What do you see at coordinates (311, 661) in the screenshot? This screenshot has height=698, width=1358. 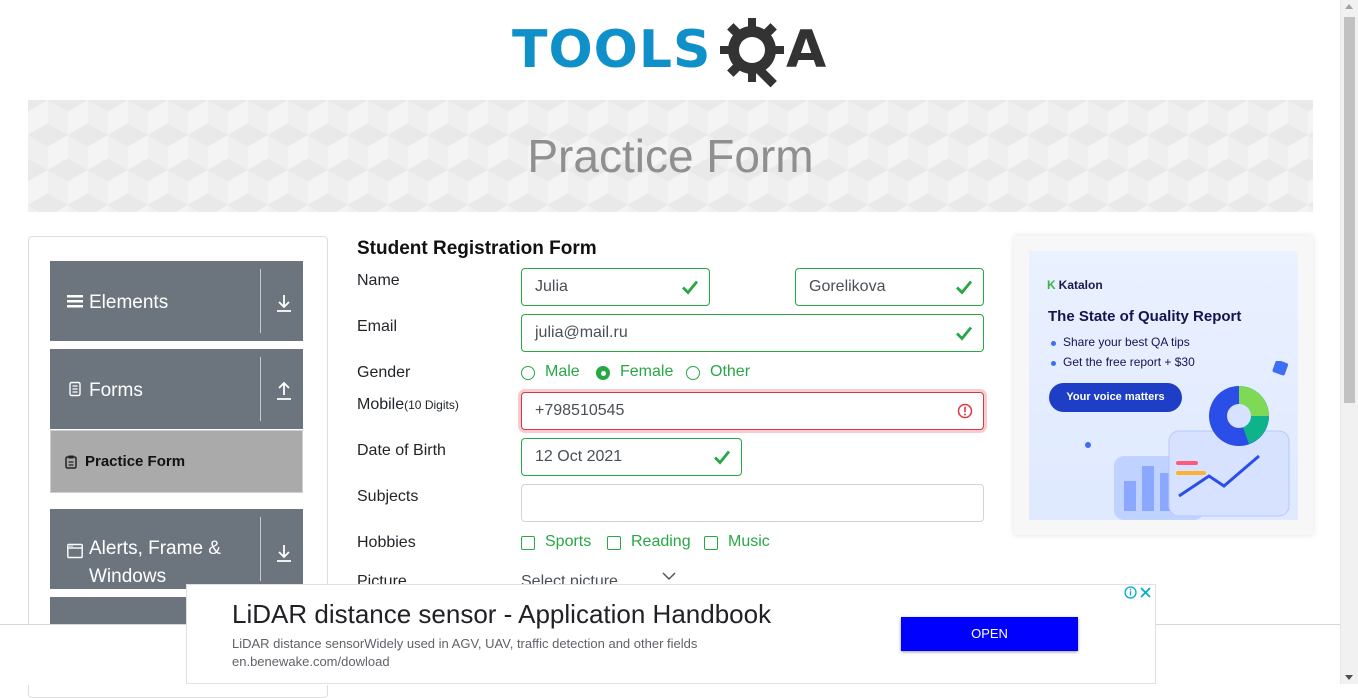 I see `ad-url: en.benewake.com/dowload` at bounding box center [311, 661].